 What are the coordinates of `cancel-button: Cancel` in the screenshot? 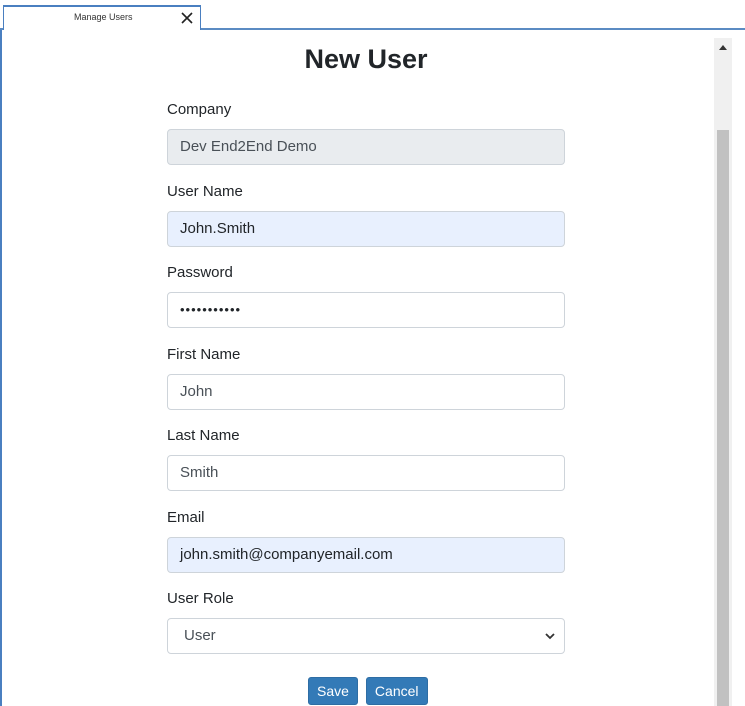 It's located at (396, 691).